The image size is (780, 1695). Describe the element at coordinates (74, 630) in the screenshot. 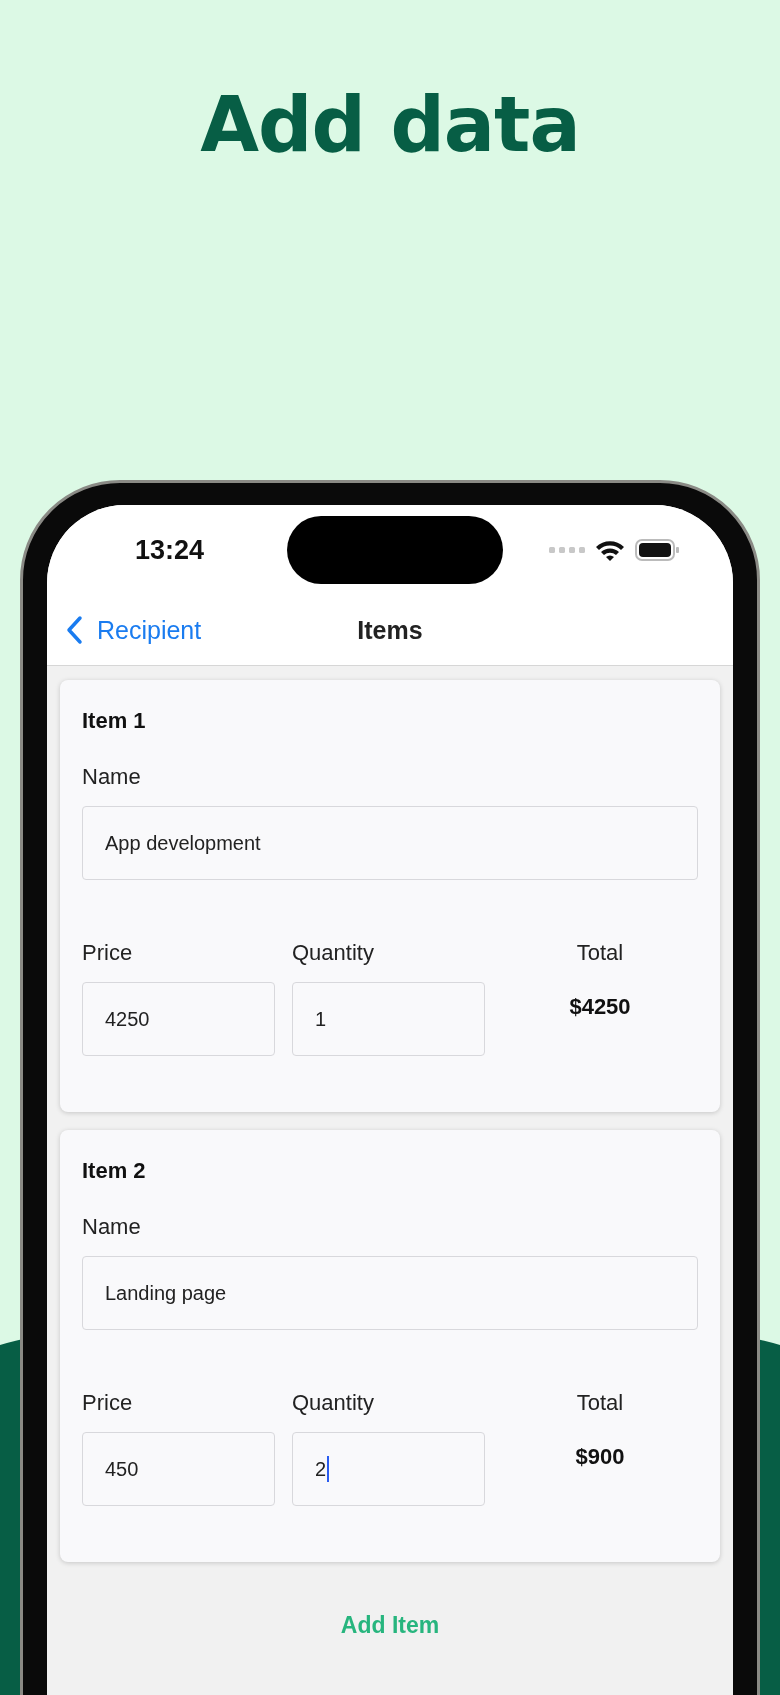

I see `chevron-left-icon` at that location.